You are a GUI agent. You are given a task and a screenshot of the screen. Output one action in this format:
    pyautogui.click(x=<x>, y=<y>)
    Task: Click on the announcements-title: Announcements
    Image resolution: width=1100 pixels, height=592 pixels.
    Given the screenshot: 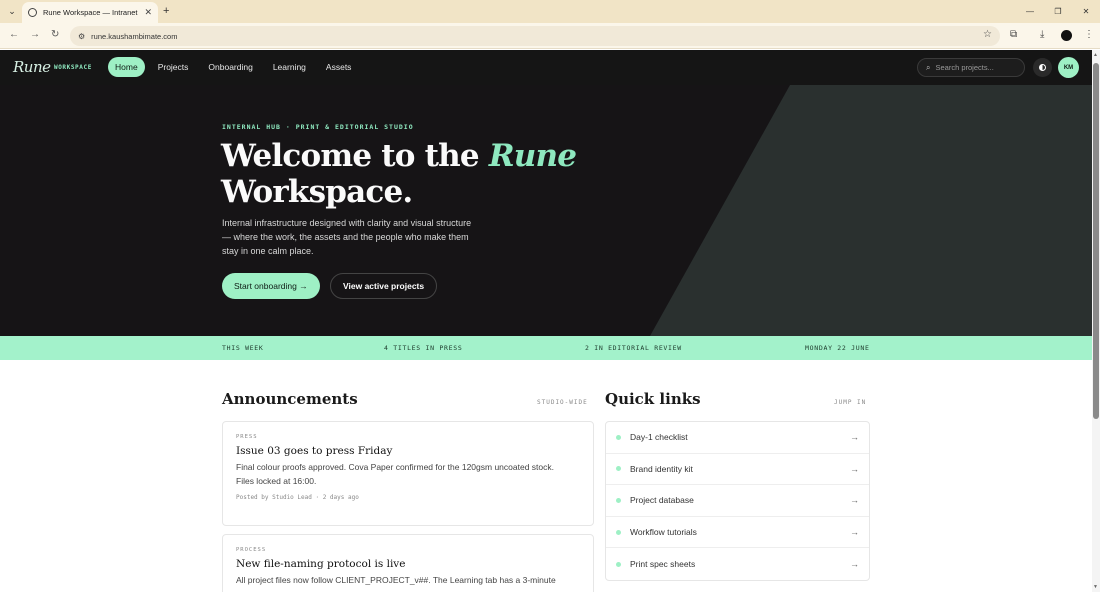 What is the action you would take?
    pyautogui.click(x=290, y=399)
    